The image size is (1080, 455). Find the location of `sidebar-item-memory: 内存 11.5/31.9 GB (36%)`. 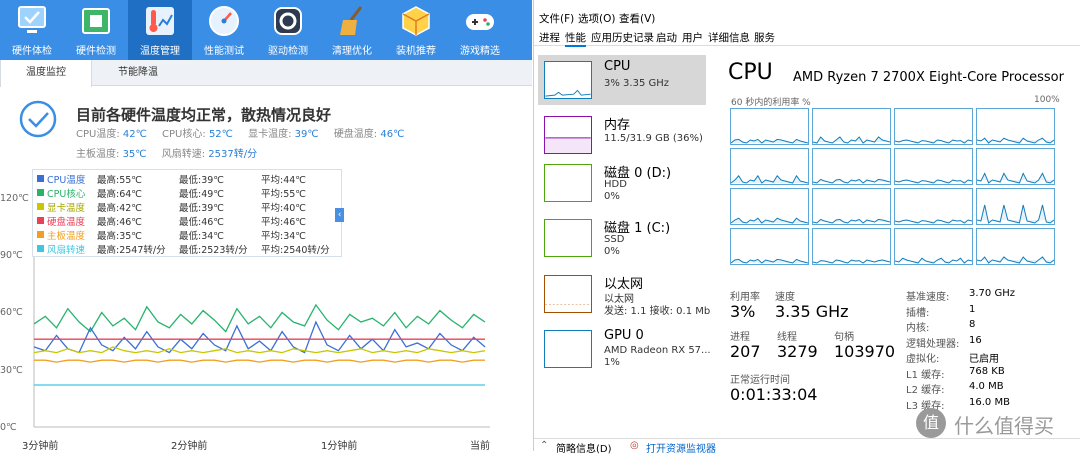

sidebar-item-memory: 内存 11.5/31.9 GB (36%) is located at coordinates (622, 135).